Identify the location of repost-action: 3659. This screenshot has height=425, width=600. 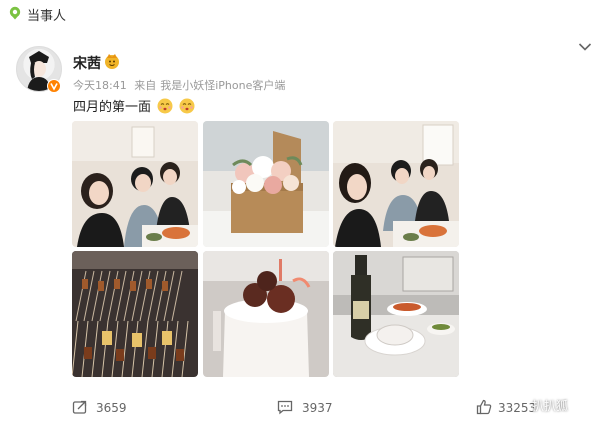
(107, 409).